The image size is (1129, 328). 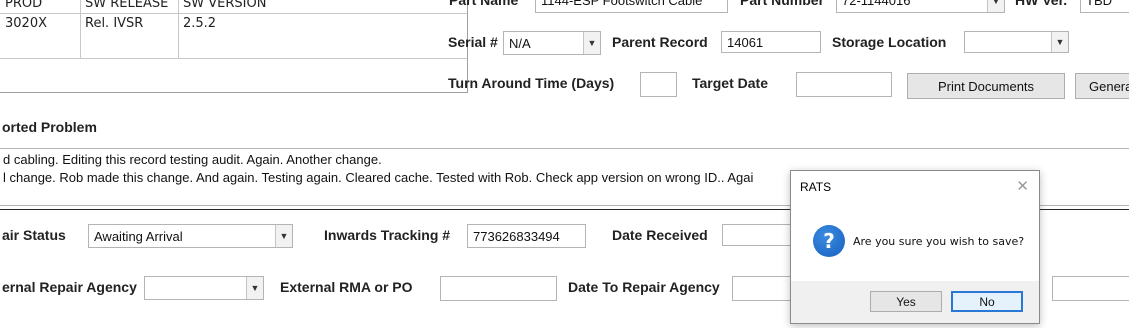 What do you see at coordinates (844, 84) in the screenshot?
I see `target-date-field` at bounding box center [844, 84].